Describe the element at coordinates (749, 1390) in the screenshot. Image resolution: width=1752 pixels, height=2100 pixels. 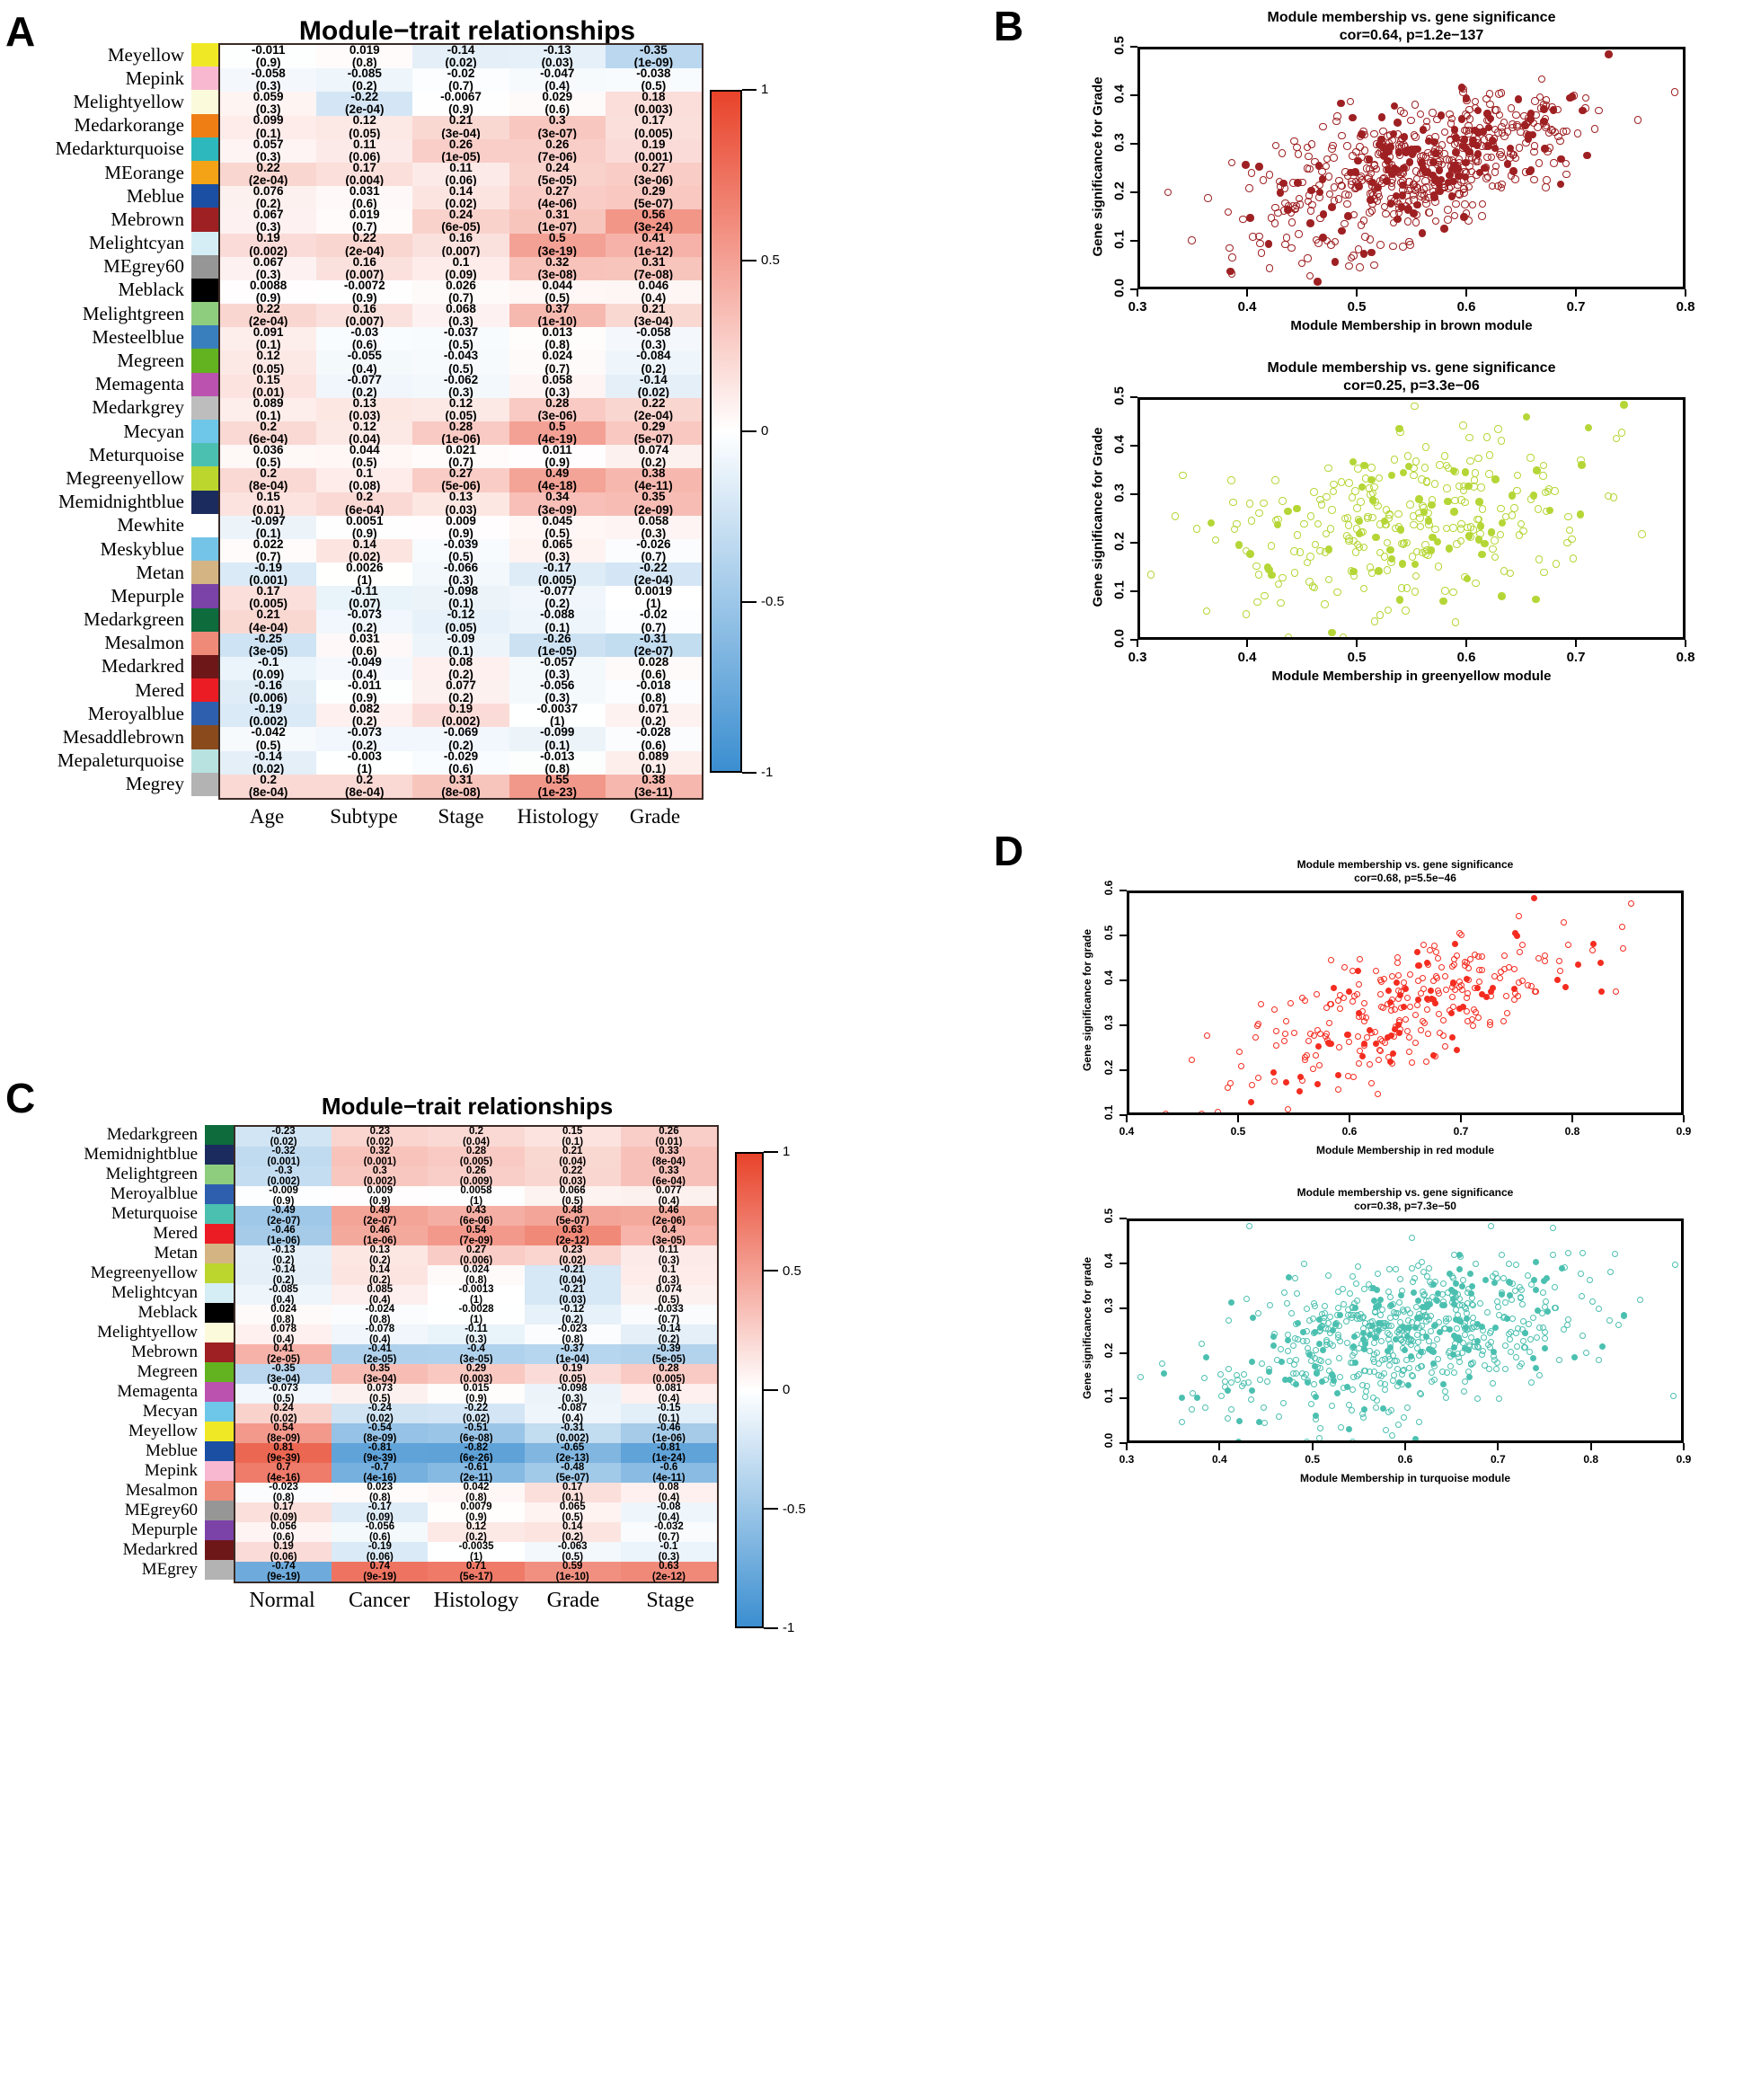
I see `panel-c-colorbar` at that location.